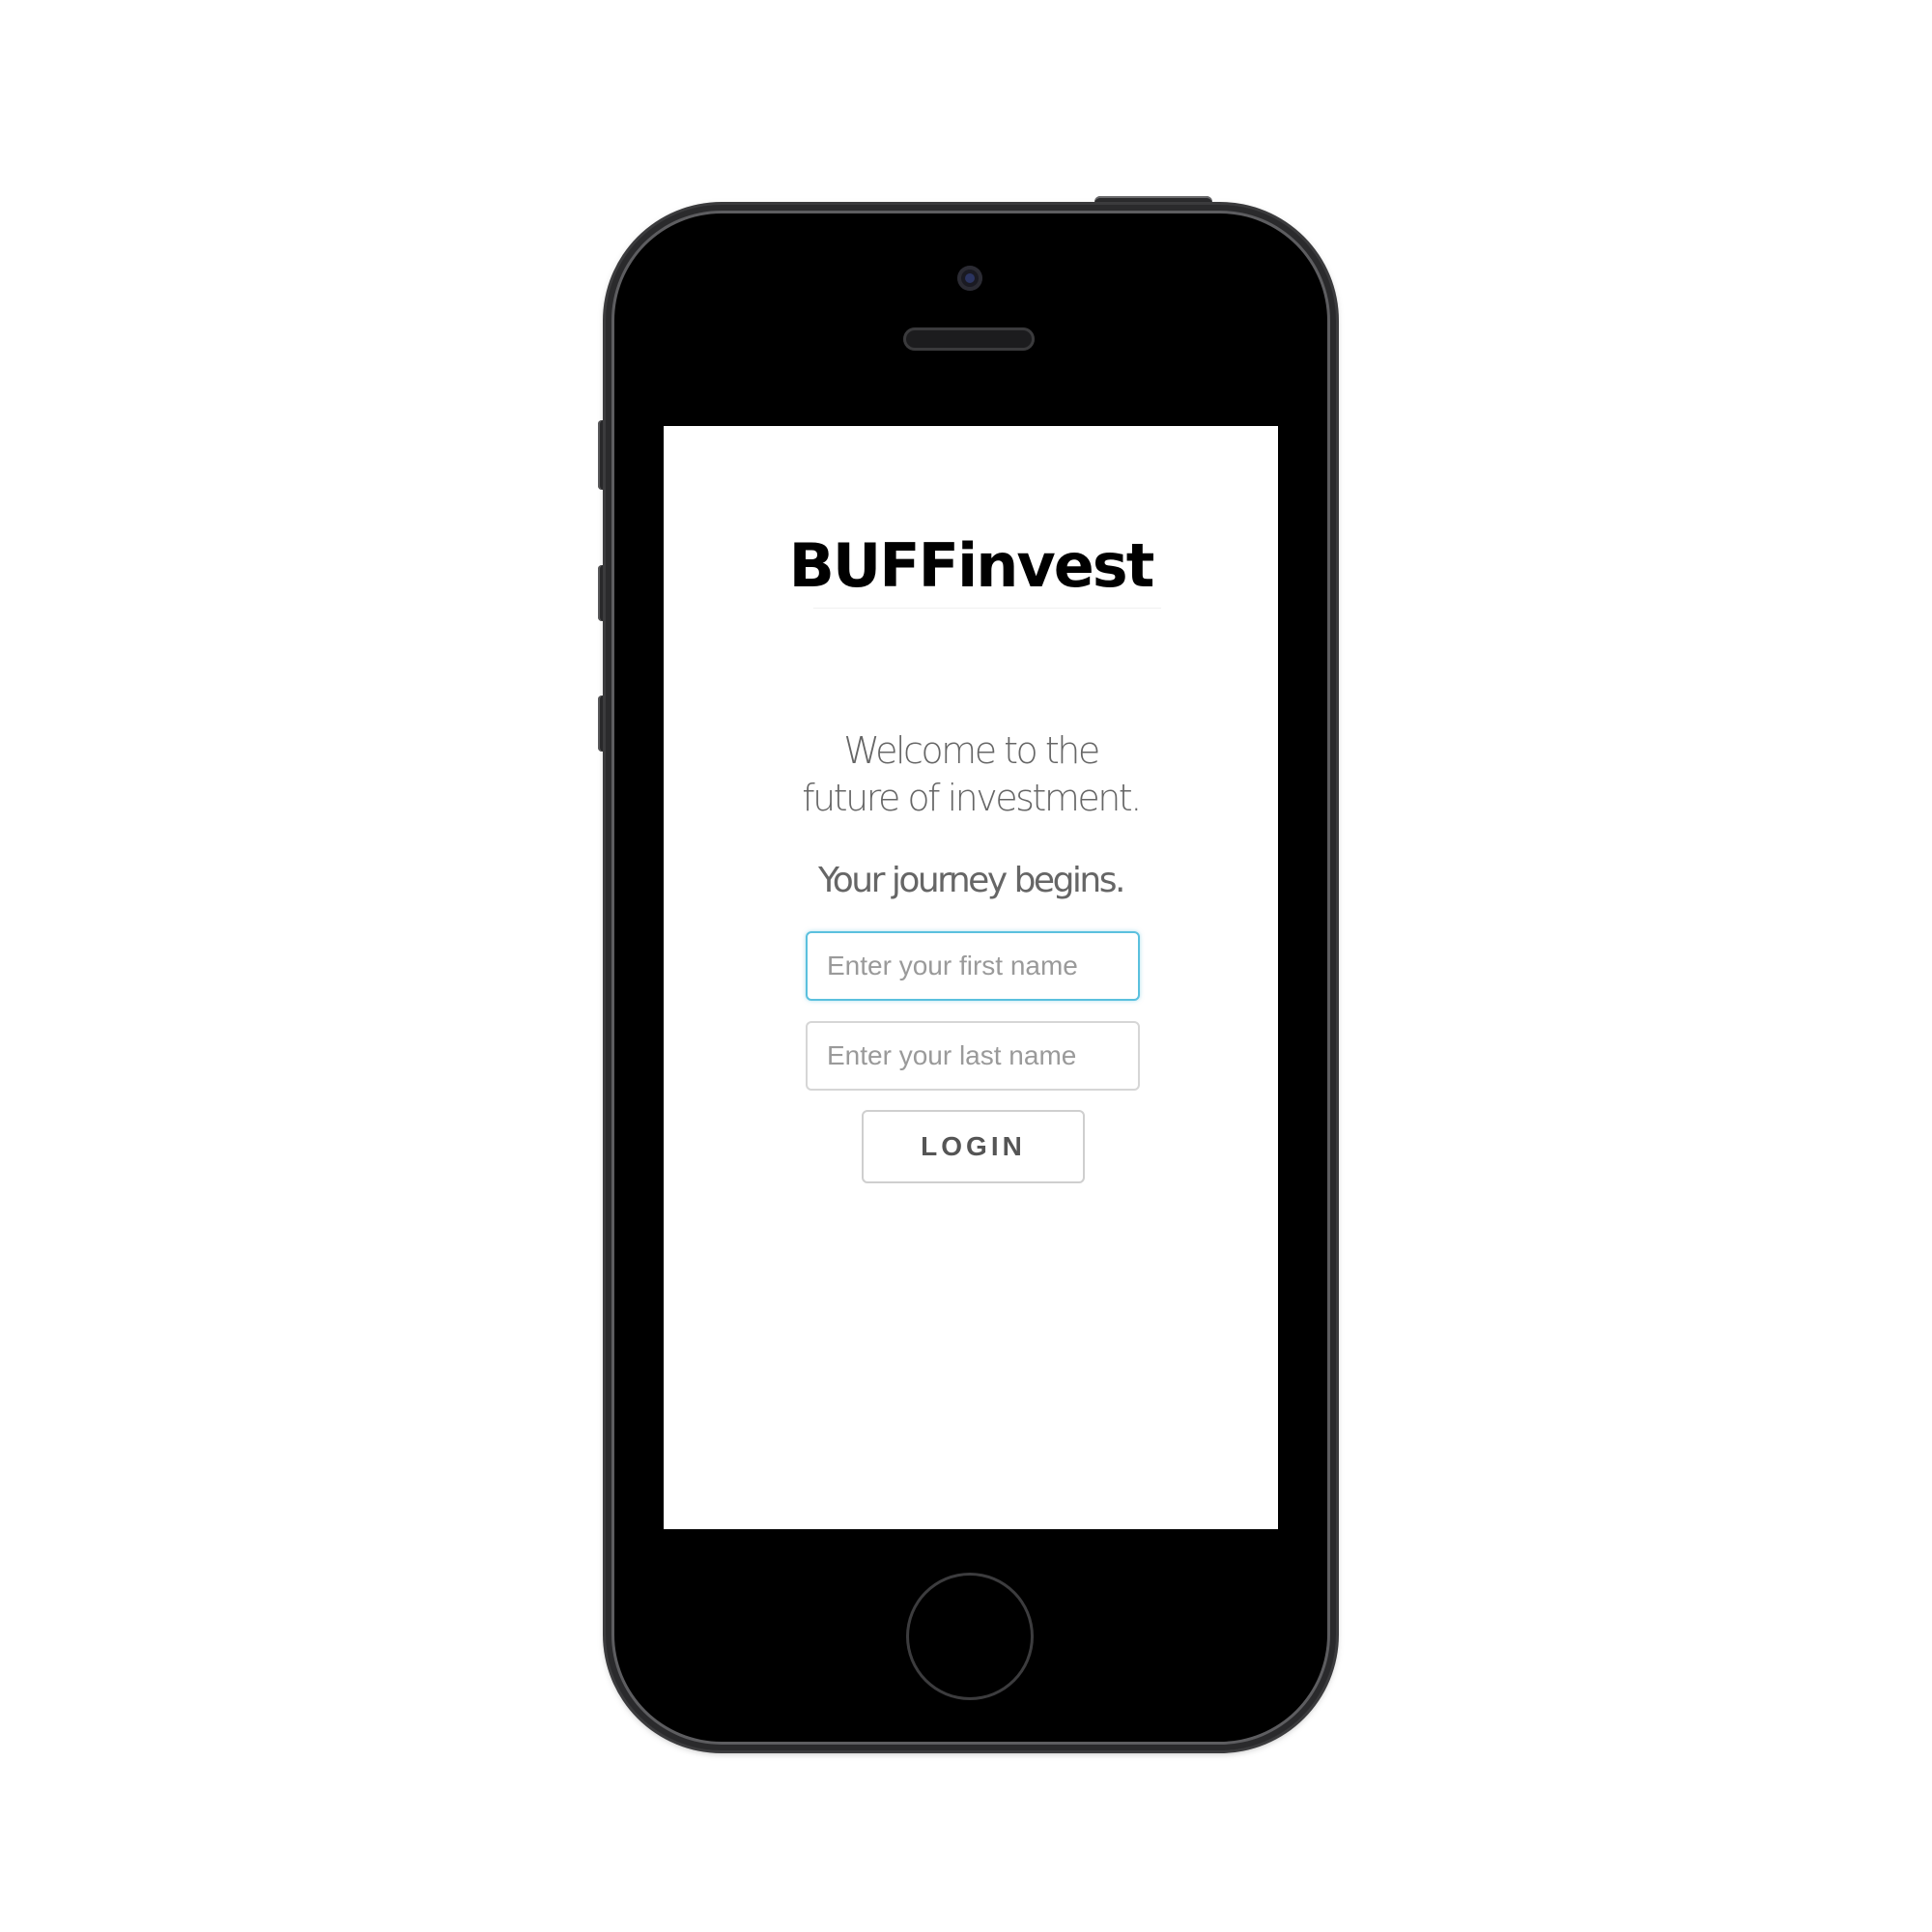 The height and width of the screenshot is (1932, 1932). Describe the element at coordinates (971, 565) in the screenshot. I see `app-logo-title: BUFFinvest` at that location.